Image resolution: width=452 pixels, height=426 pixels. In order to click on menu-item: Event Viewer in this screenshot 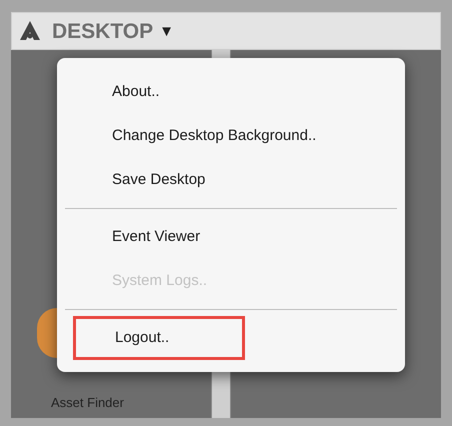, I will do `click(132, 237)`.